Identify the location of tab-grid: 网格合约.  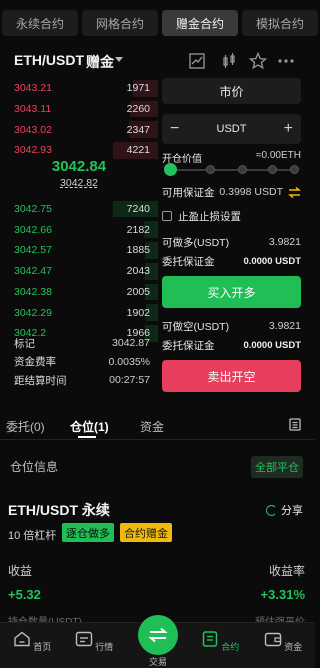
(120, 23).